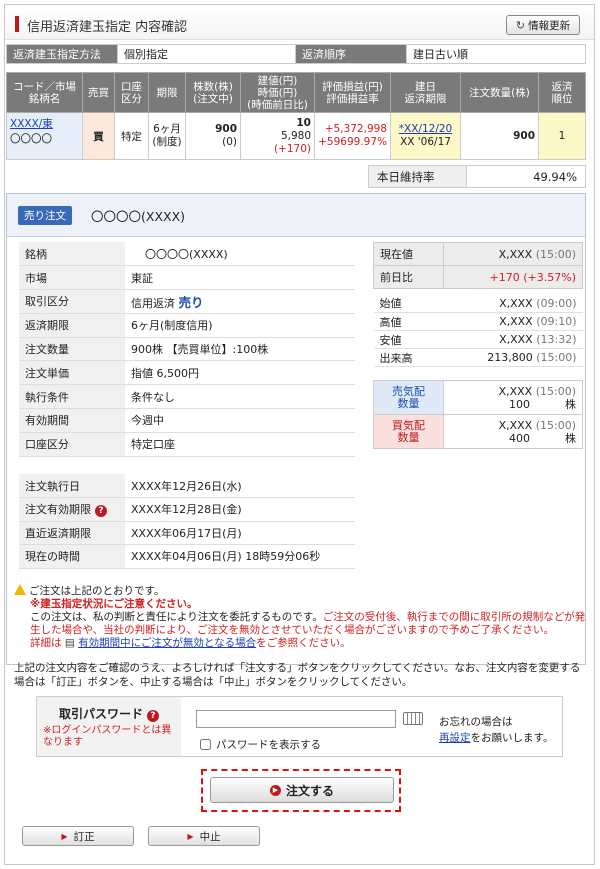 This screenshot has width=600, height=869. Describe the element at coordinates (408, 321) in the screenshot. I see `ohlc-label: 高値` at that location.